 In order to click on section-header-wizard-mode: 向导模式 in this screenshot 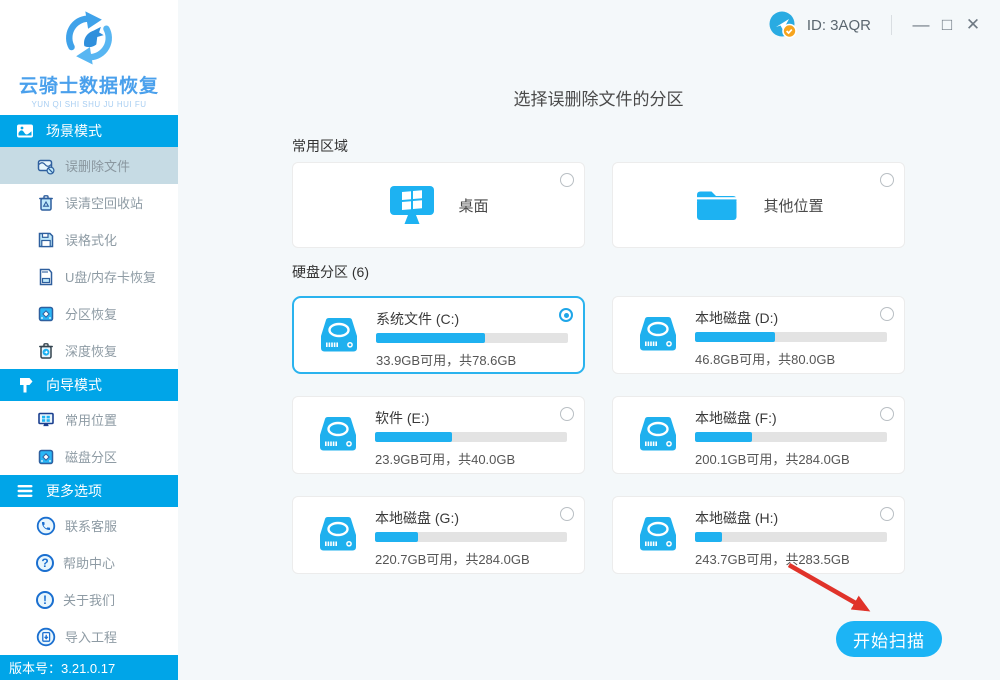, I will do `click(89, 385)`.